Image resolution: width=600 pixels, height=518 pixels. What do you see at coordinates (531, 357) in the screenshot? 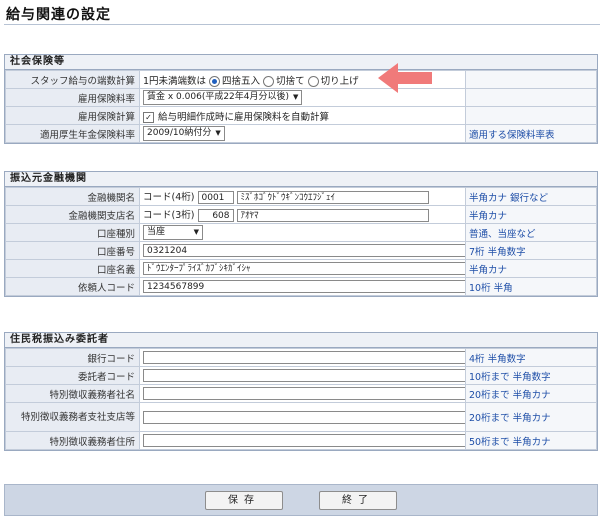
I see `tax-bank-code-note: 4桁 半角数字` at bounding box center [531, 357].